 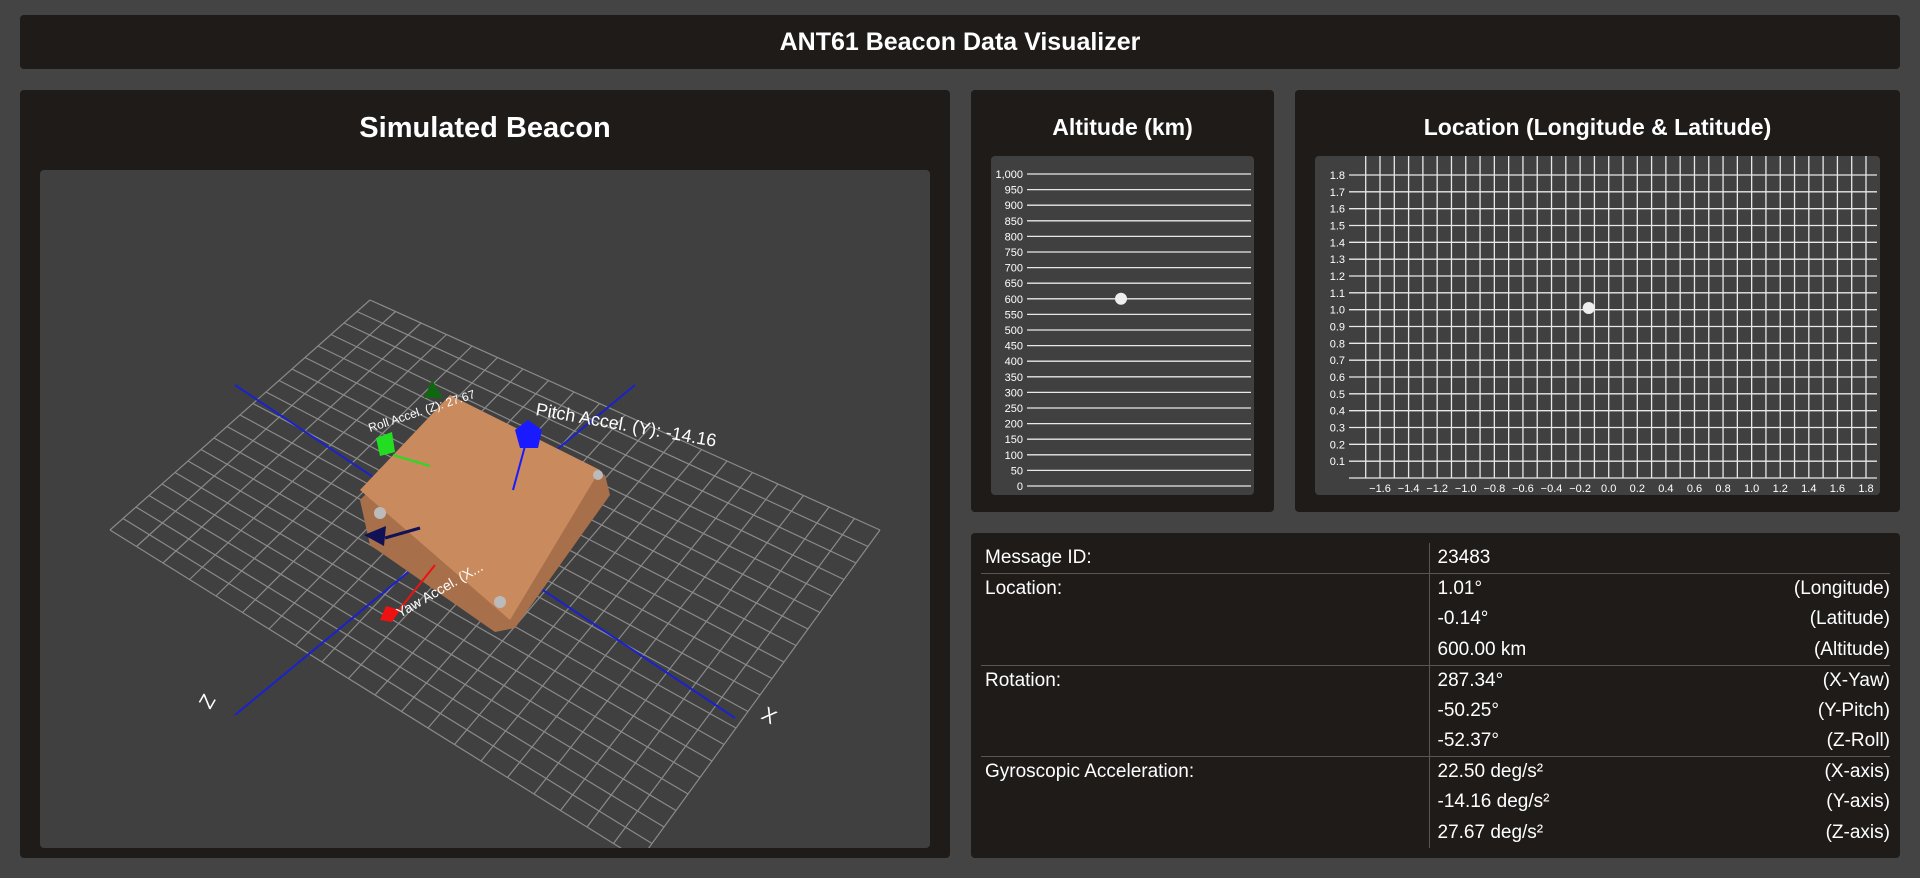 What do you see at coordinates (1608, 489) in the screenshot?
I see `x-tick-label: 0.0` at bounding box center [1608, 489].